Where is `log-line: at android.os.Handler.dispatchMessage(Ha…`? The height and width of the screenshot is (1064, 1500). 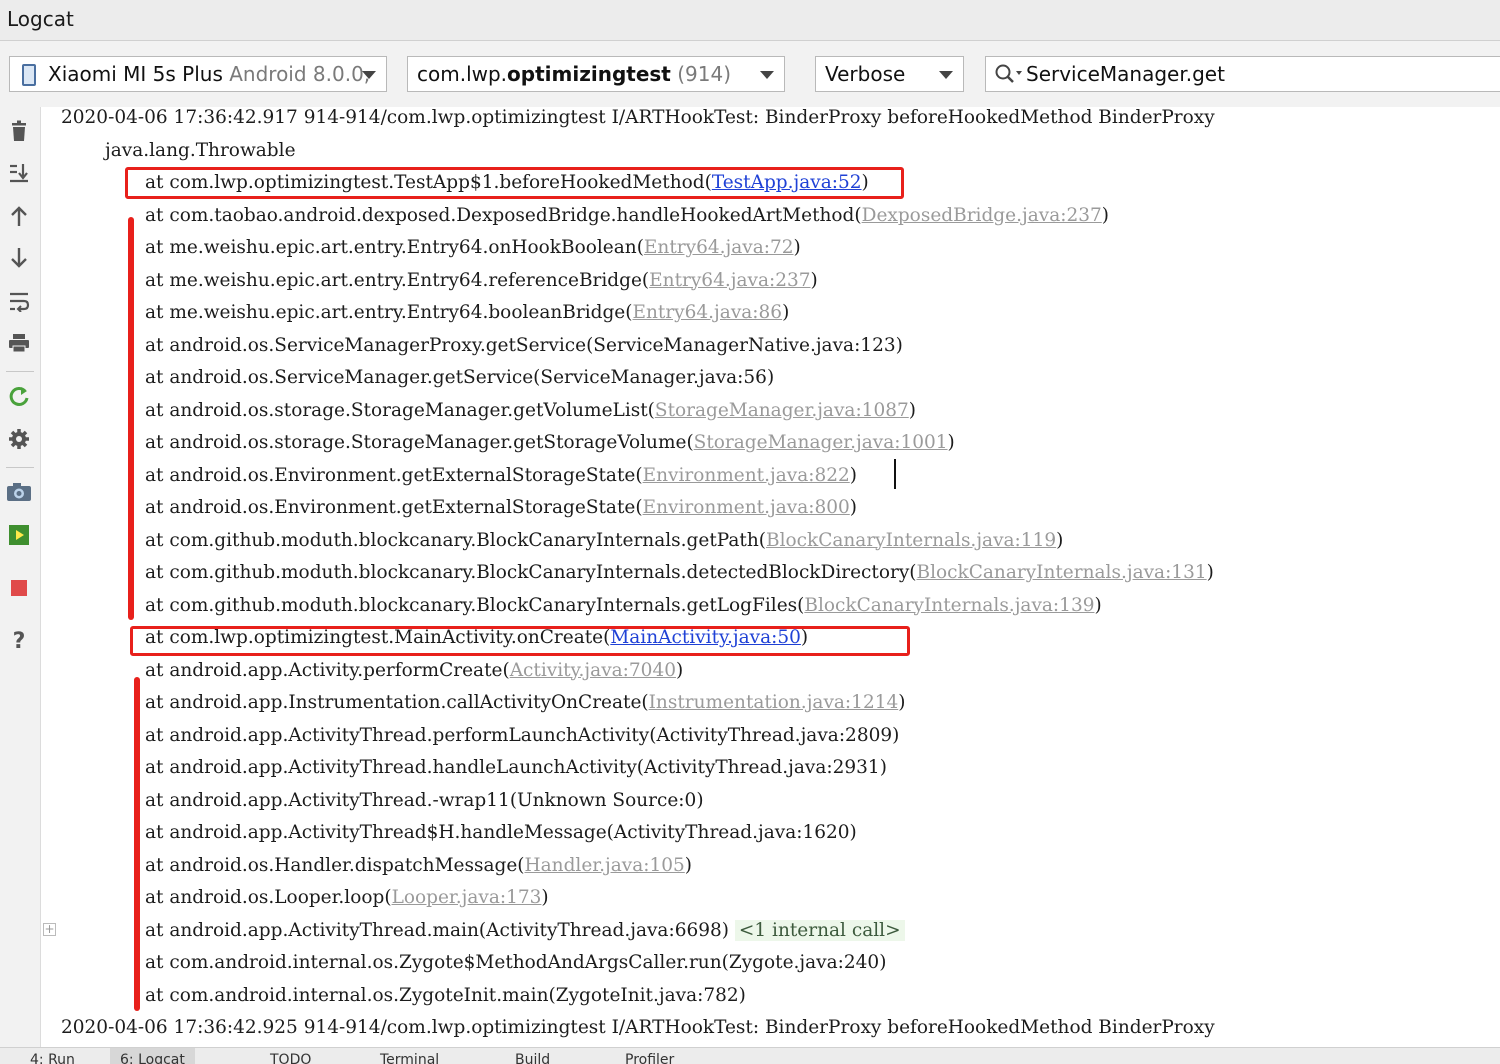
log-line: at android.os.Handler.dispatchMessage(Ha… is located at coordinates (418, 866).